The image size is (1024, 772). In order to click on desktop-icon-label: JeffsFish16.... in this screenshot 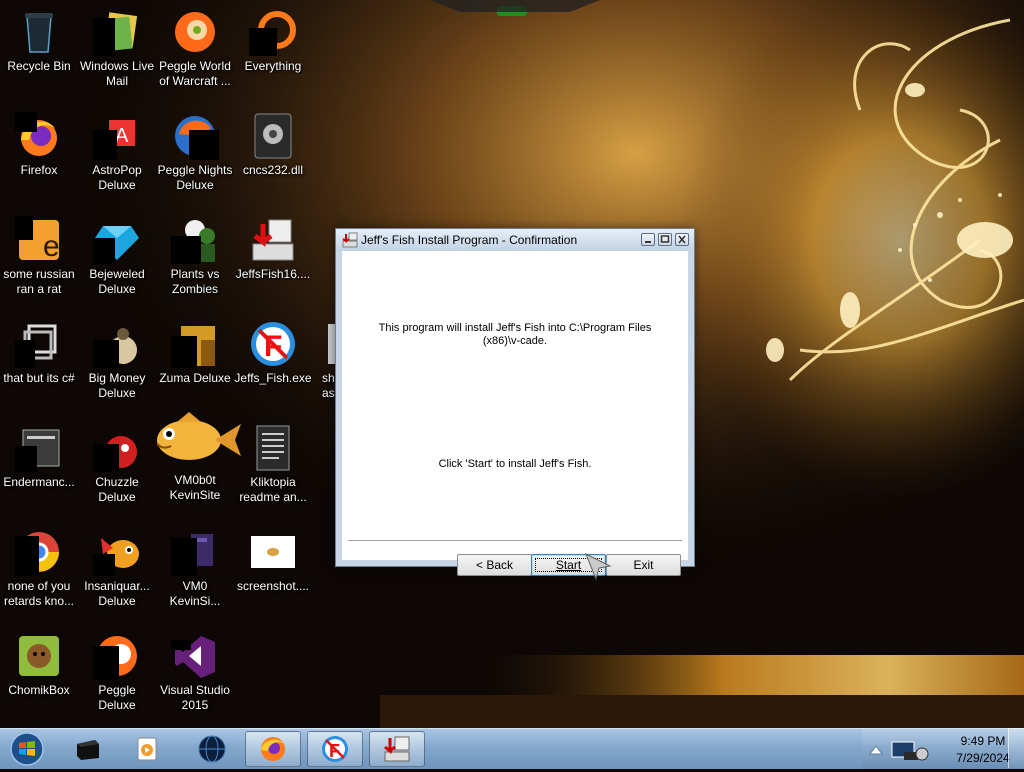, I will do `click(273, 274)`.